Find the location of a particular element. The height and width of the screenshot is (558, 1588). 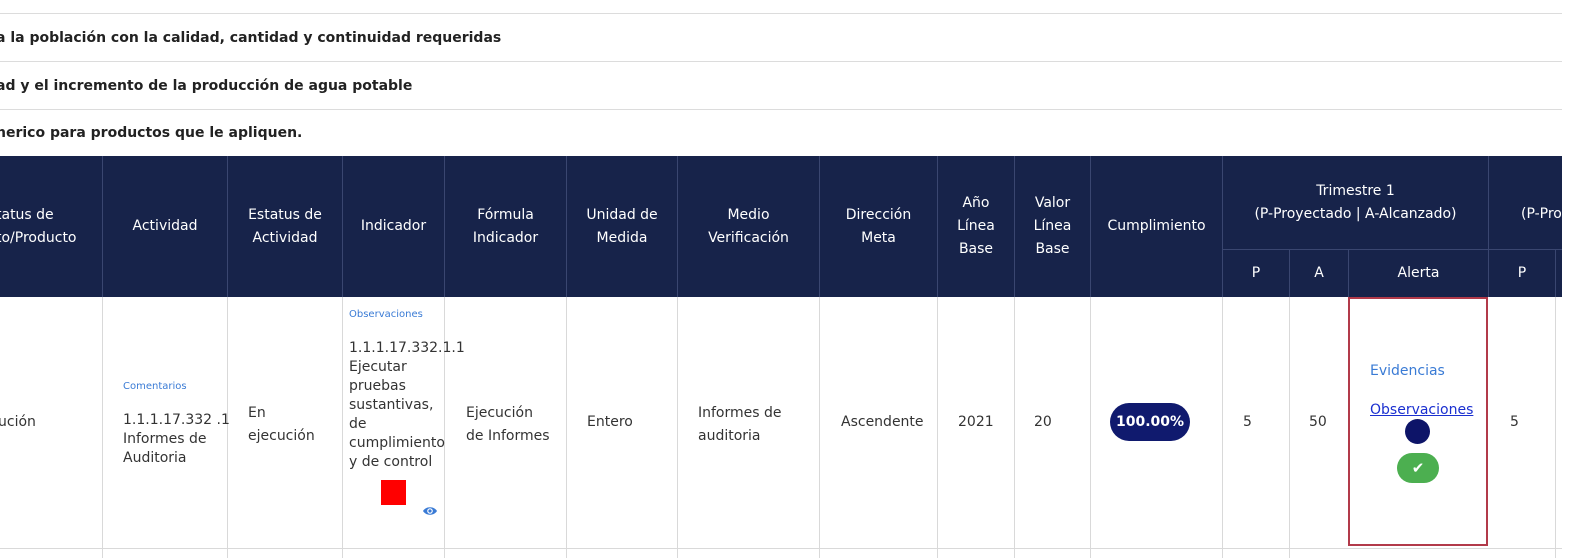

comentarios-link: Comentarios is located at coordinates (155, 386).